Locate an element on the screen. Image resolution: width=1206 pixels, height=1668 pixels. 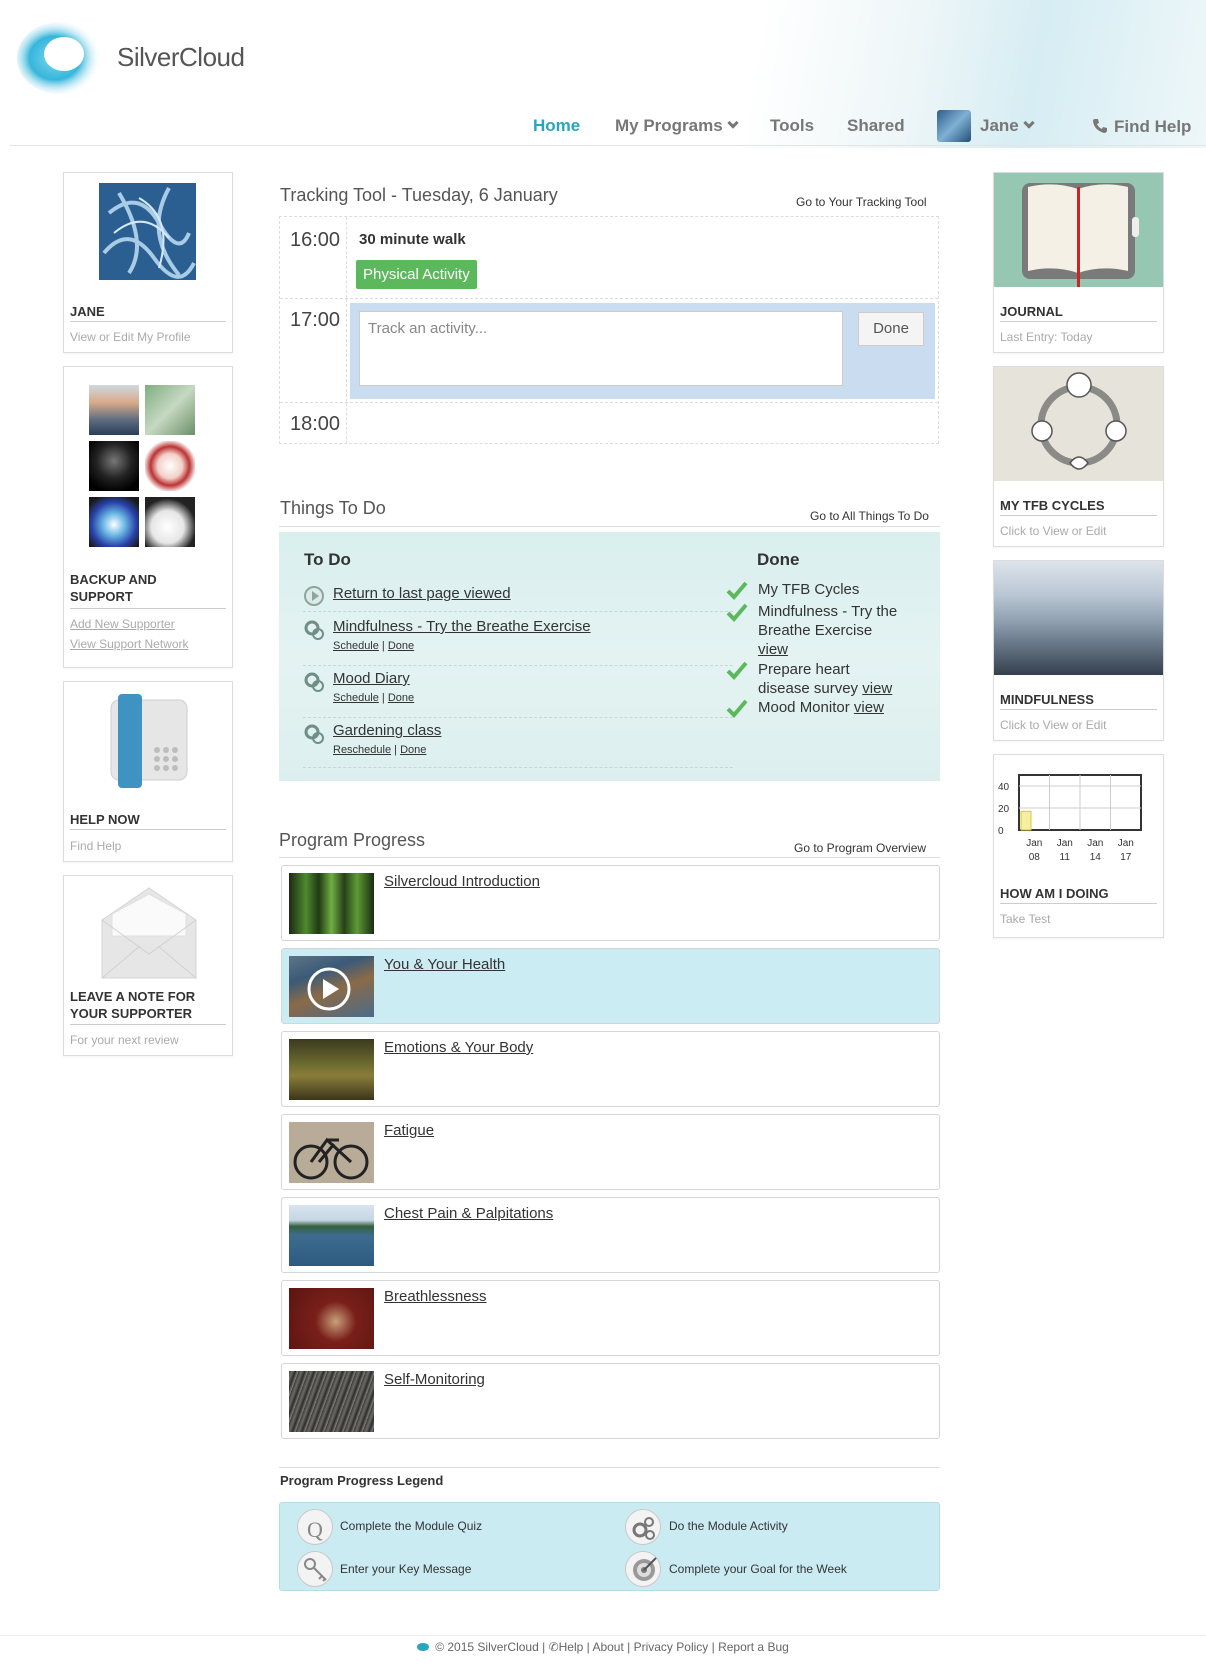
module-card: Fatigue is located at coordinates (610, 1152).